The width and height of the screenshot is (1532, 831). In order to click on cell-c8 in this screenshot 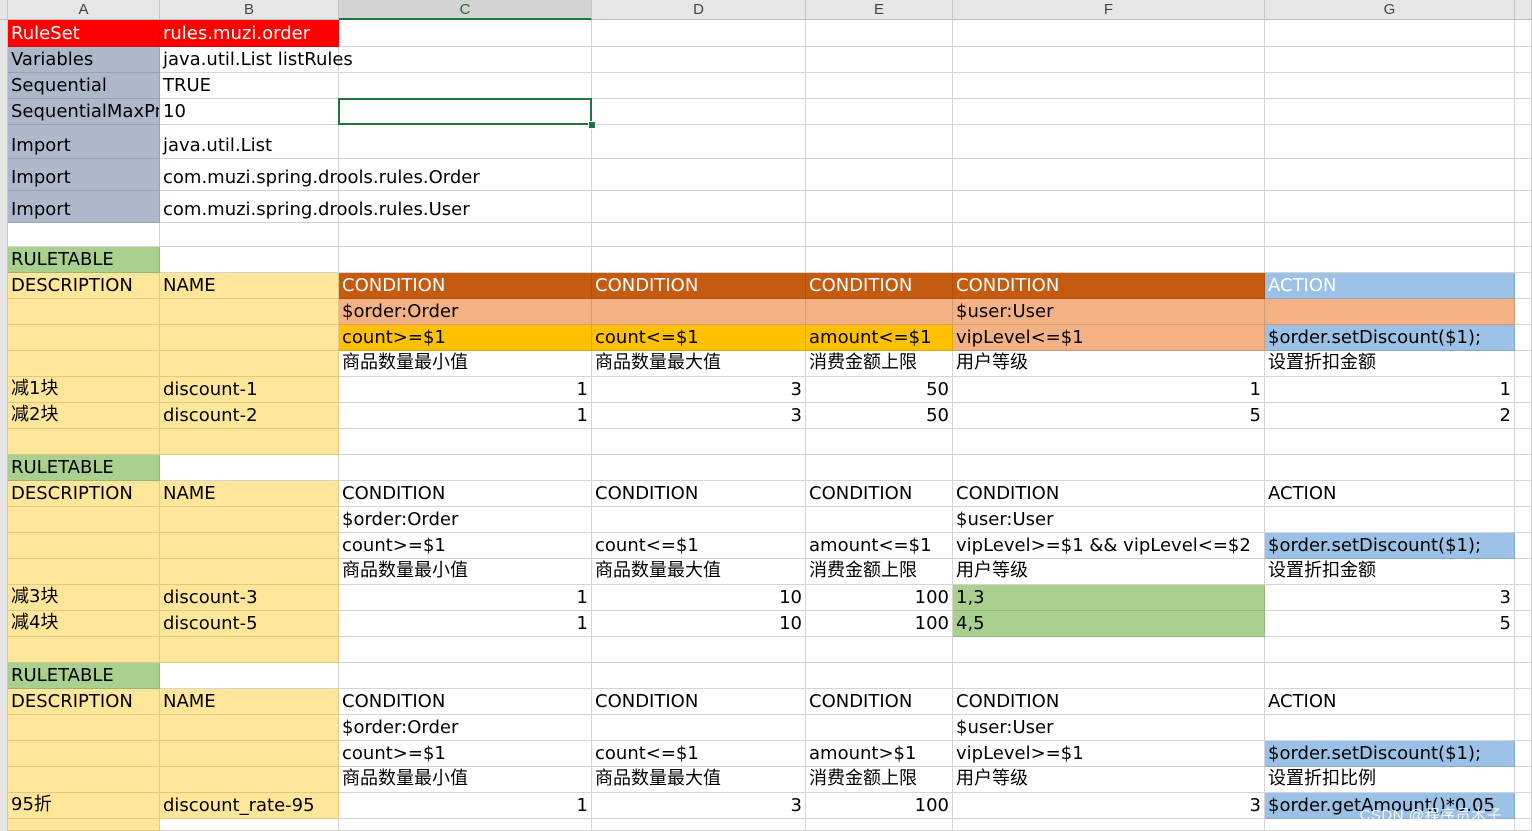, I will do `click(465, 235)`.